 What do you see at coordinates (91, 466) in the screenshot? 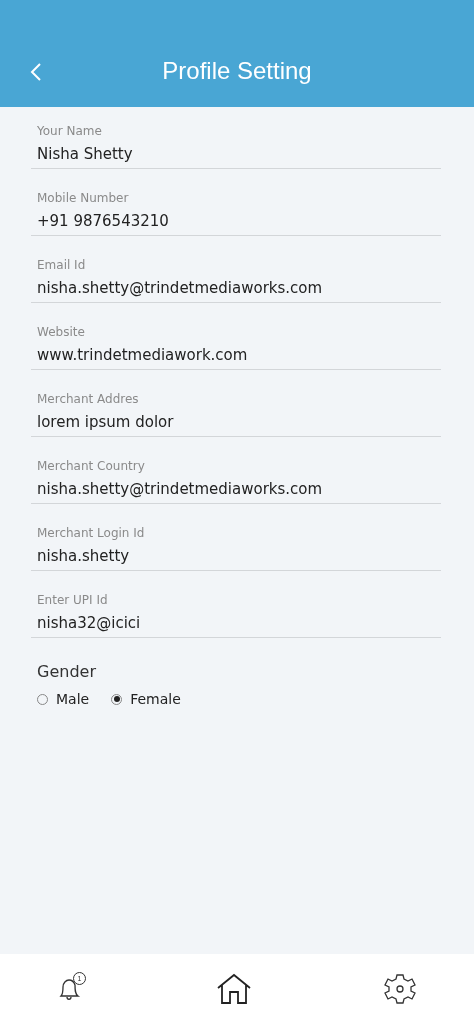
I see `field-label: Merchant Country` at bounding box center [91, 466].